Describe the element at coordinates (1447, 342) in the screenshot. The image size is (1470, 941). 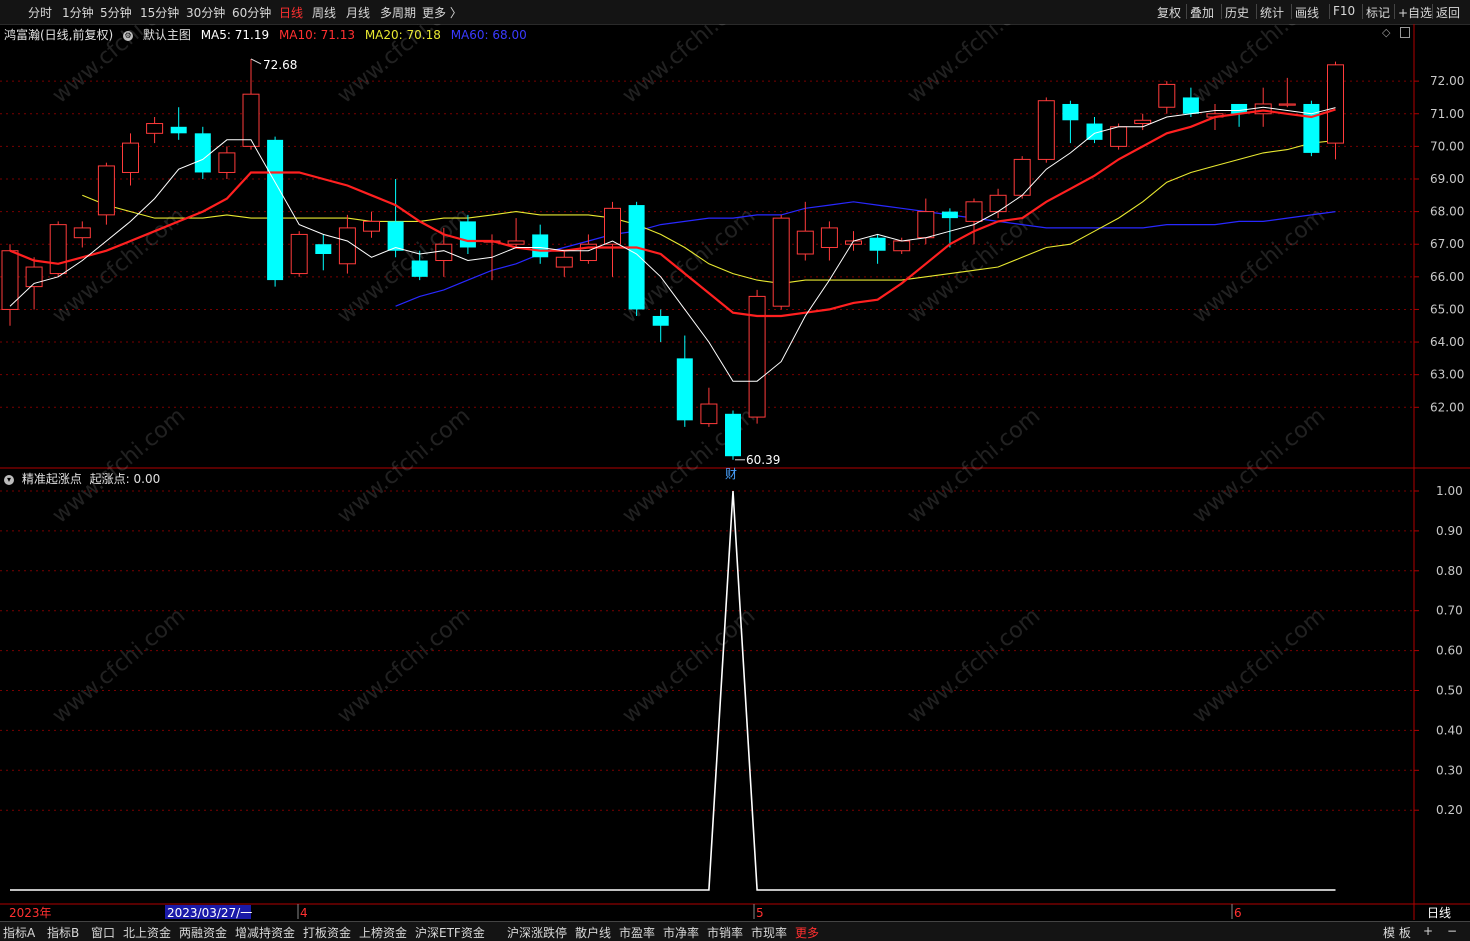
I see `price-tick-label: 64.00` at that location.